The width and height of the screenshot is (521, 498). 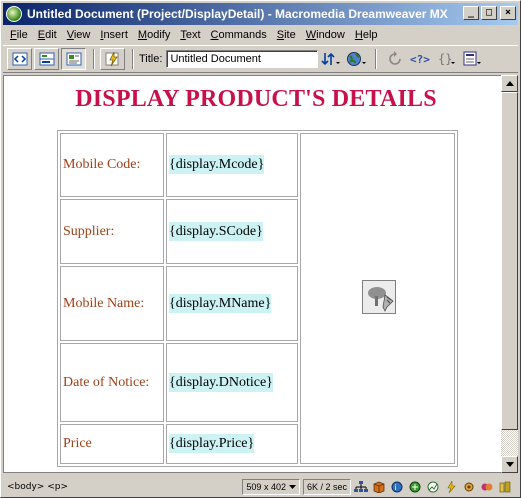 What do you see at coordinates (325, 35) in the screenshot?
I see `menu-window: Window` at bounding box center [325, 35].